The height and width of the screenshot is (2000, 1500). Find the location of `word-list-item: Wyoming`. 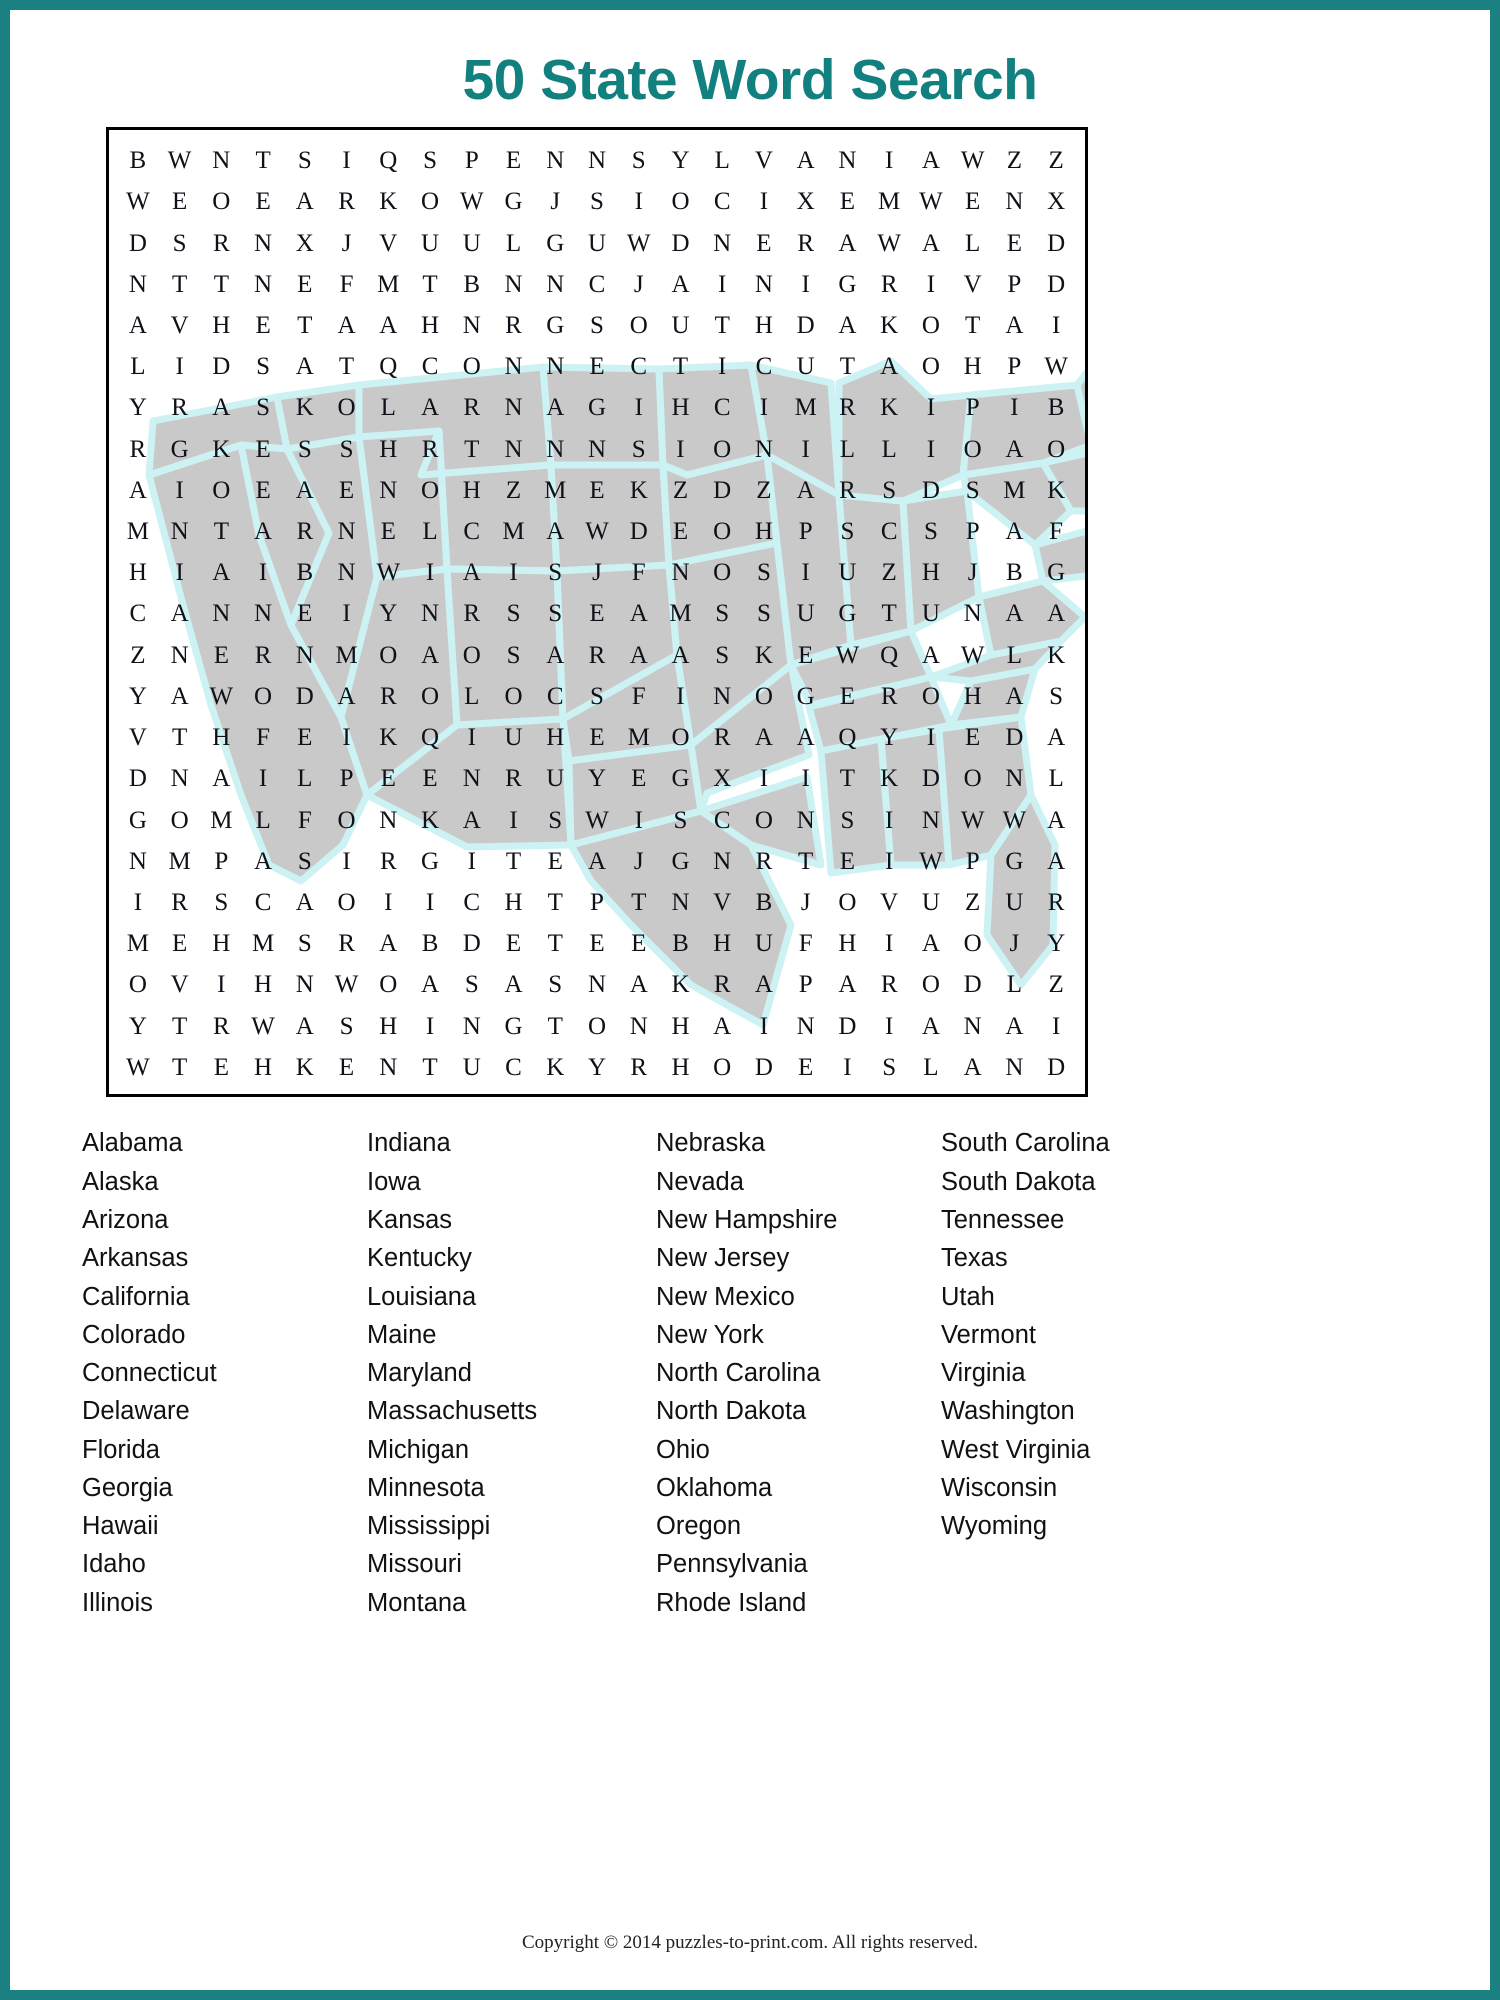

word-list-item: Wyoming is located at coordinates (1066, 1527).